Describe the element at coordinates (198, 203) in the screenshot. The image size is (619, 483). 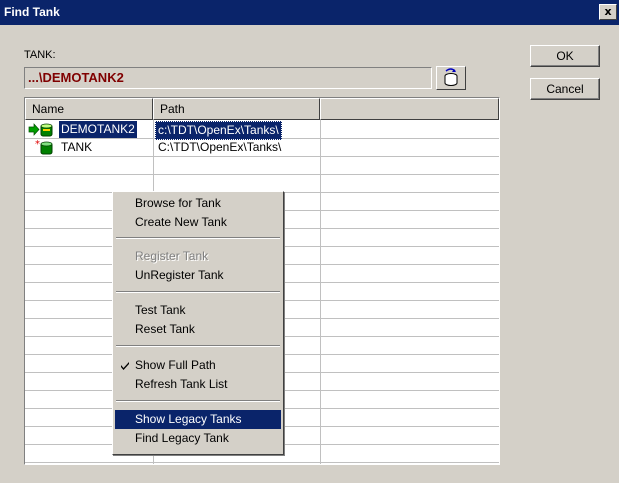
I see `menu-item-browse-for-tank: Browse for Tank` at that location.